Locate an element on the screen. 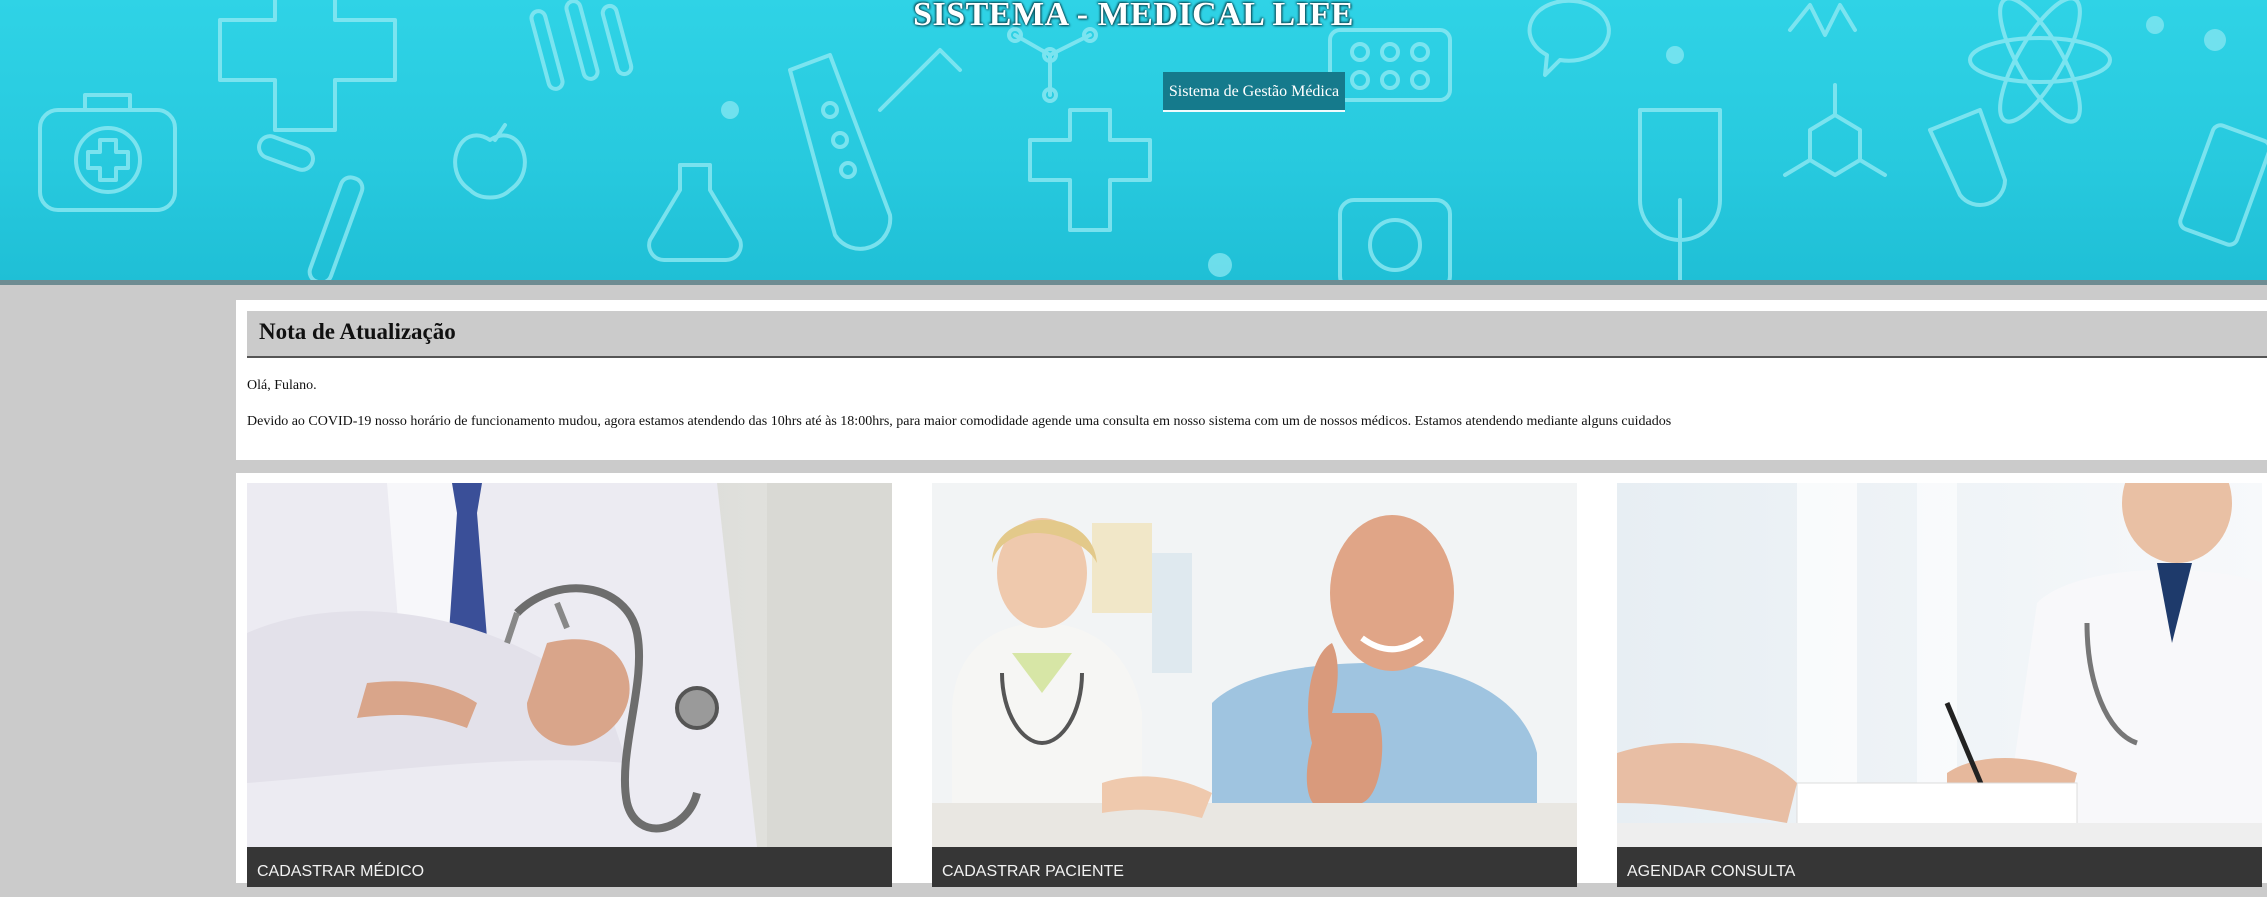  system-subtitle-button: Sistema de Gestão Médica is located at coordinates (1254, 92).